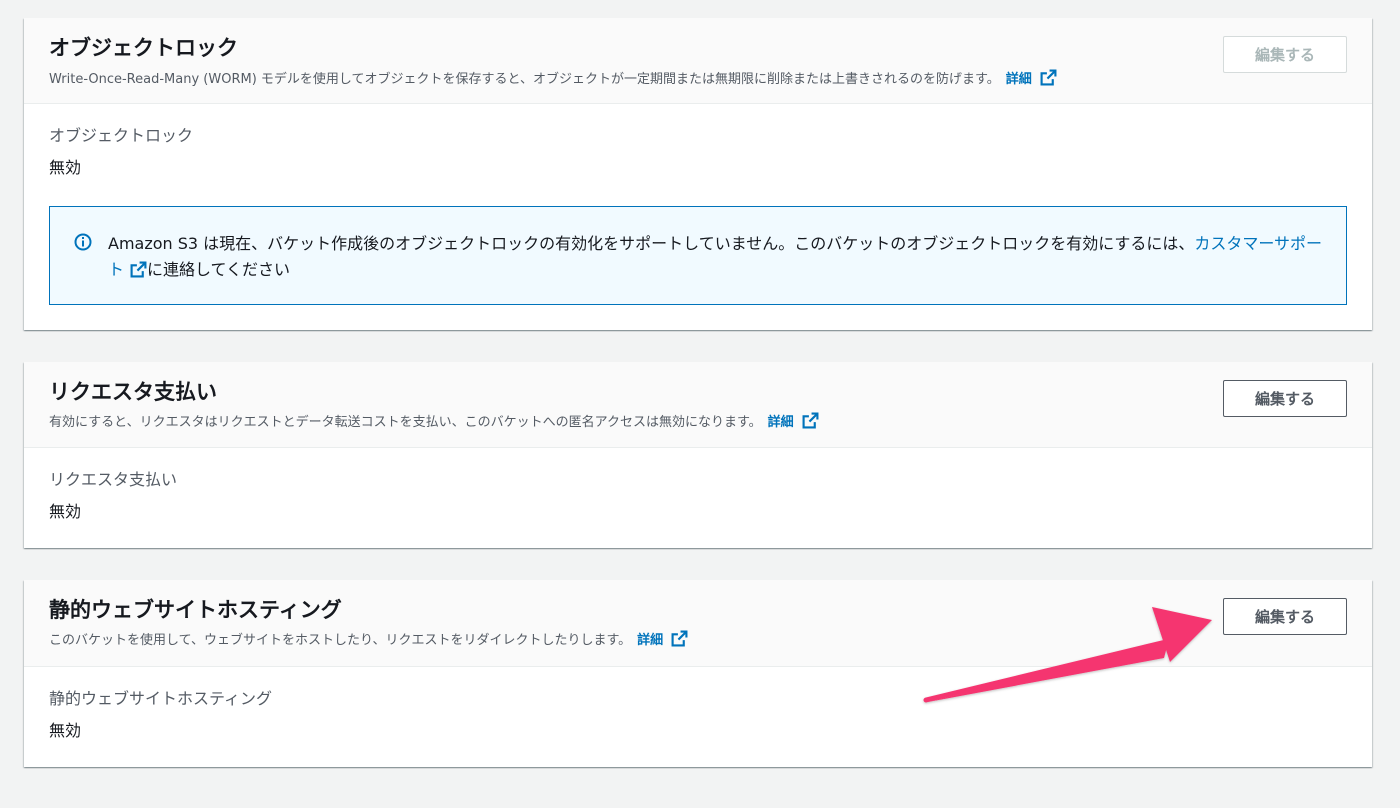 This screenshot has height=808, width=1400. Describe the element at coordinates (83, 242) in the screenshot. I see `info-icon` at that location.